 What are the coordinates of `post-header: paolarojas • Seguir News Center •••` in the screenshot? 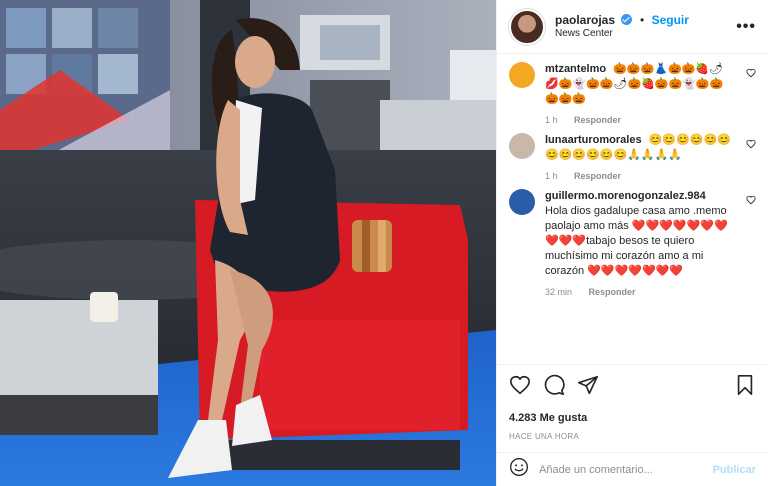 It's located at (632, 27).